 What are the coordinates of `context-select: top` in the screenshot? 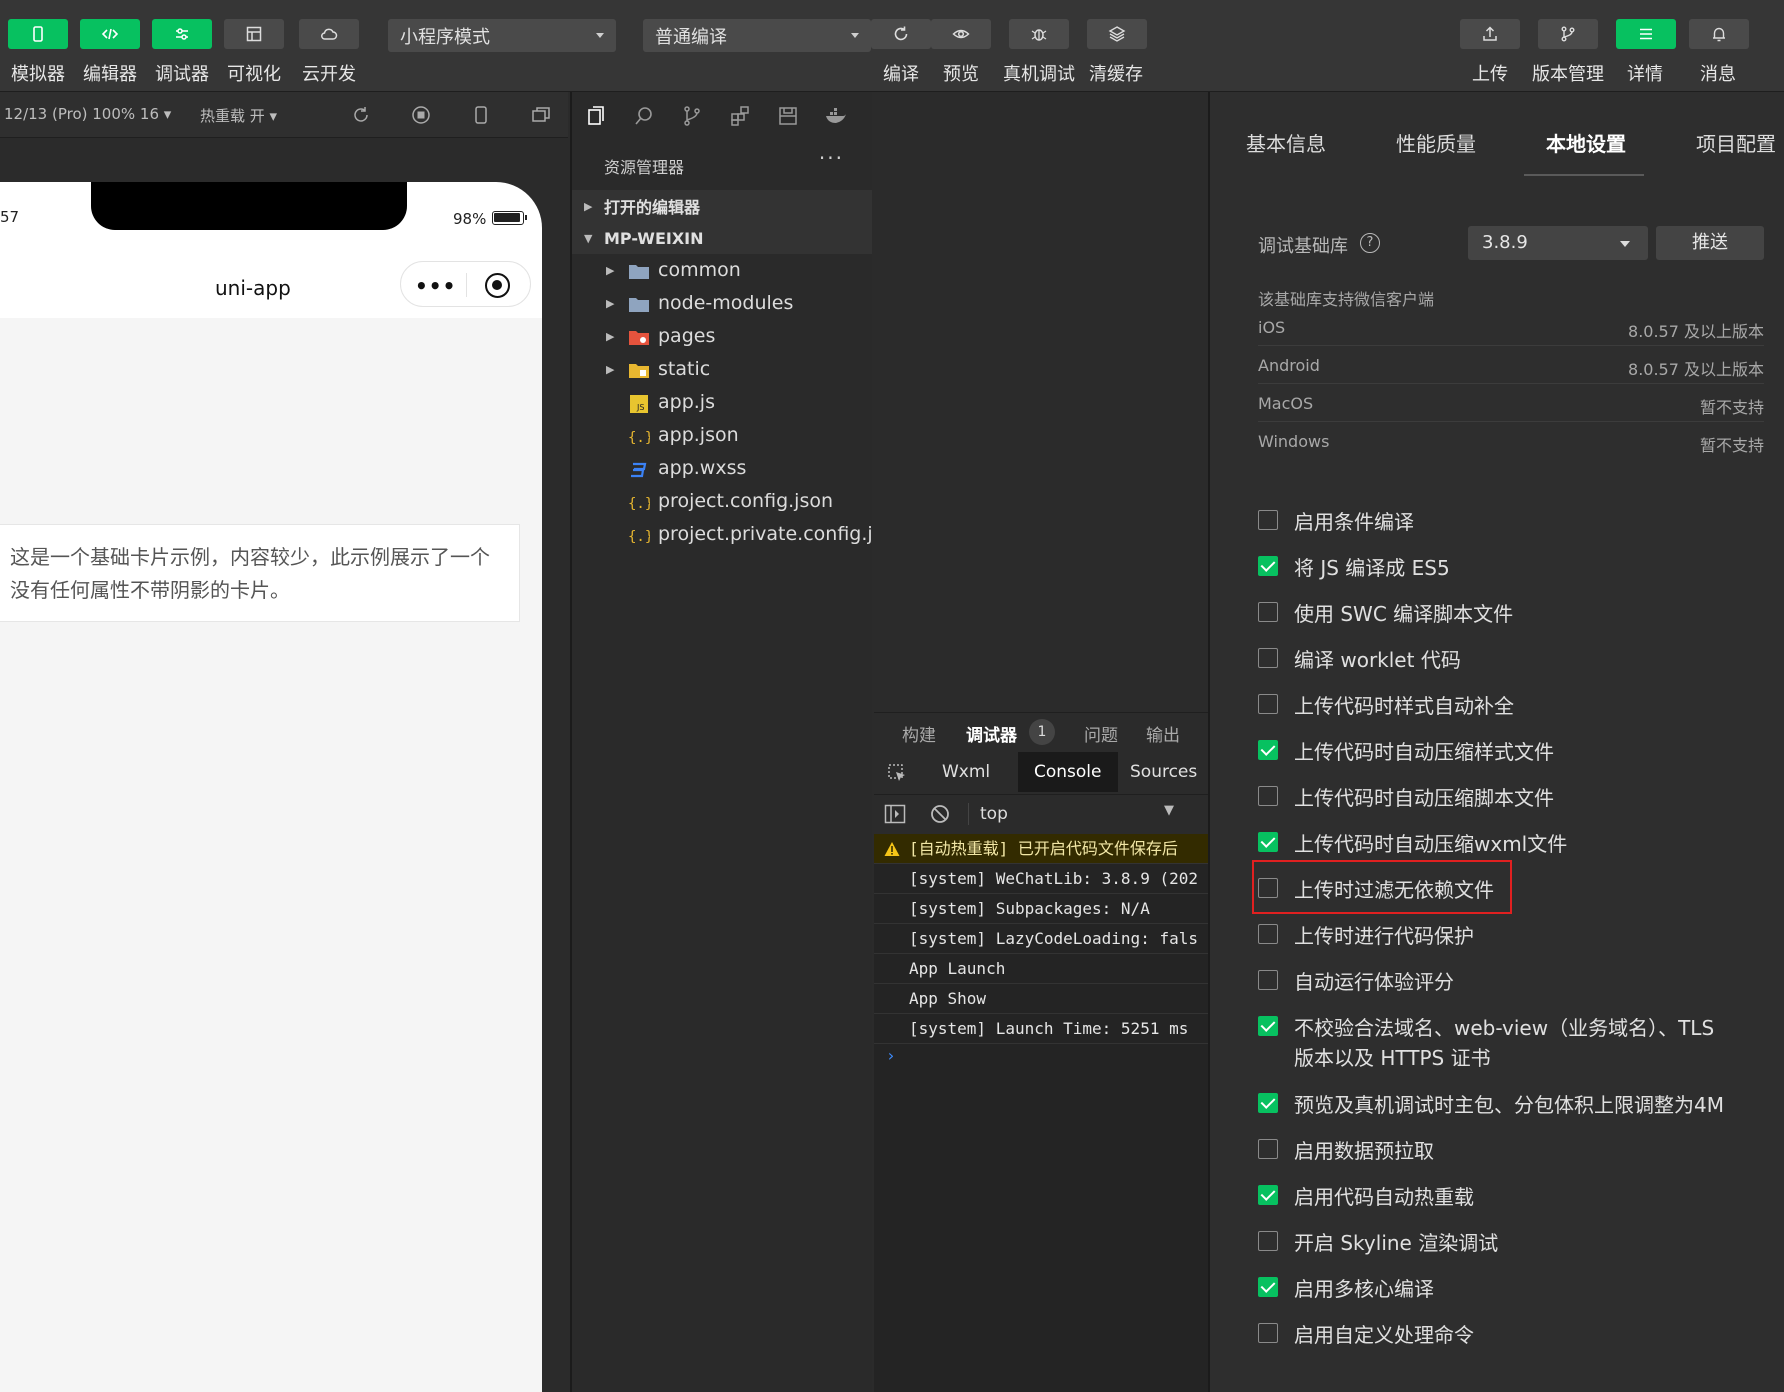 It's located at (994, 814).